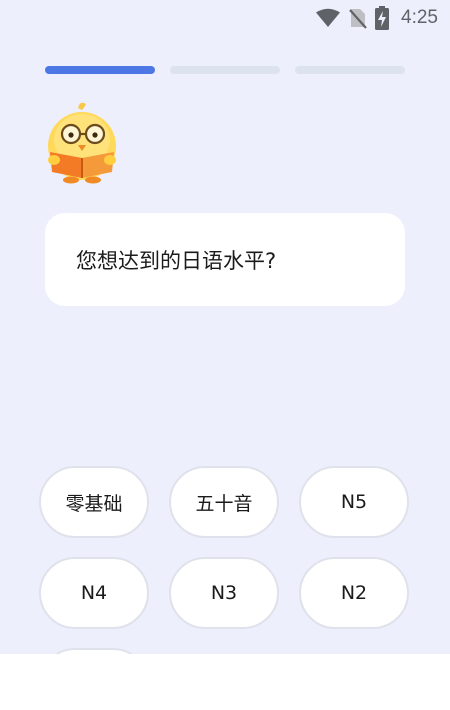 The width and height of the screenshot is (450, 710). Describe the element at coordinates (94, 502) in the screenshot. I see `option-zero-basics: 零基础` at that location.